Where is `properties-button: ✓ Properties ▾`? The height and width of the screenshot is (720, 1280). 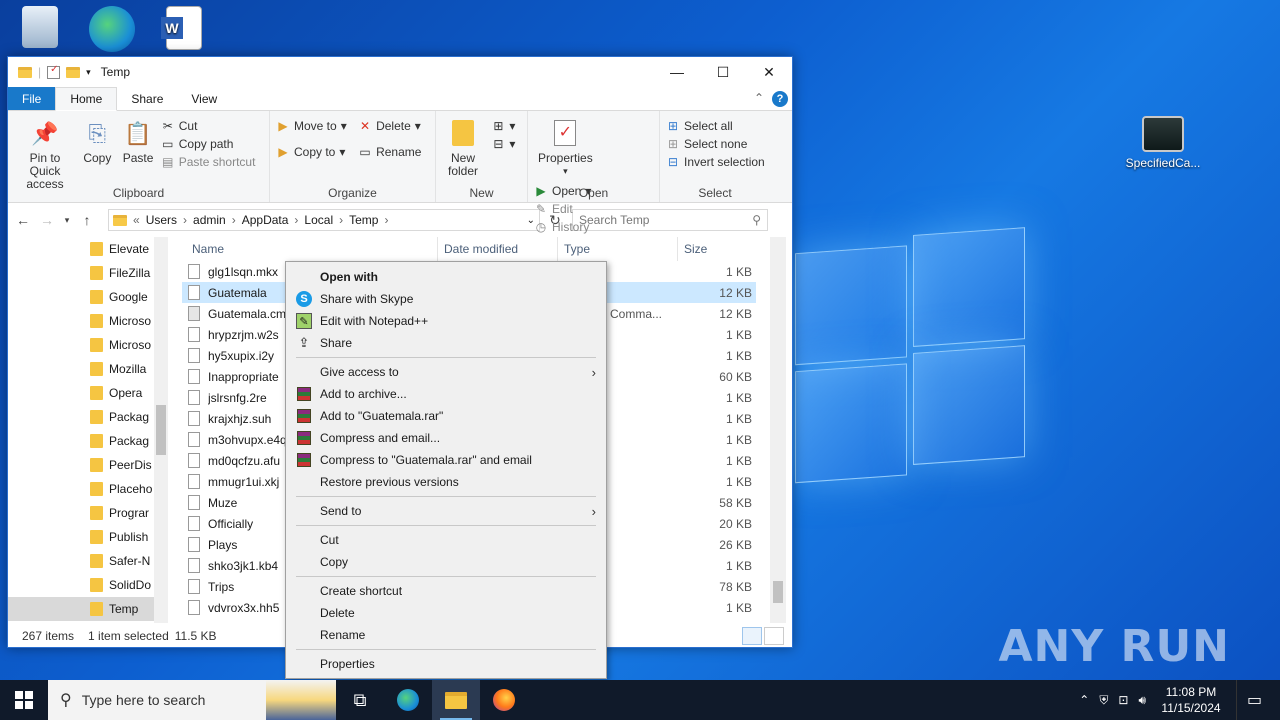 properties-button: ✓ Properties ▾ is located at coordinates (565, 147).